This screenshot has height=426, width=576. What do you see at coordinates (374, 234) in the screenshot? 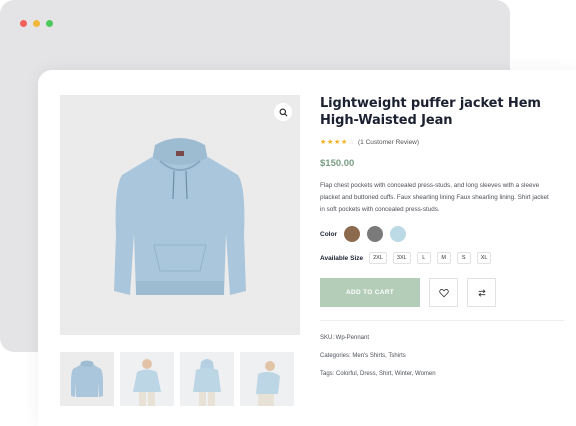
I see `color-swatch-gray` at bounding box center [374, 234].